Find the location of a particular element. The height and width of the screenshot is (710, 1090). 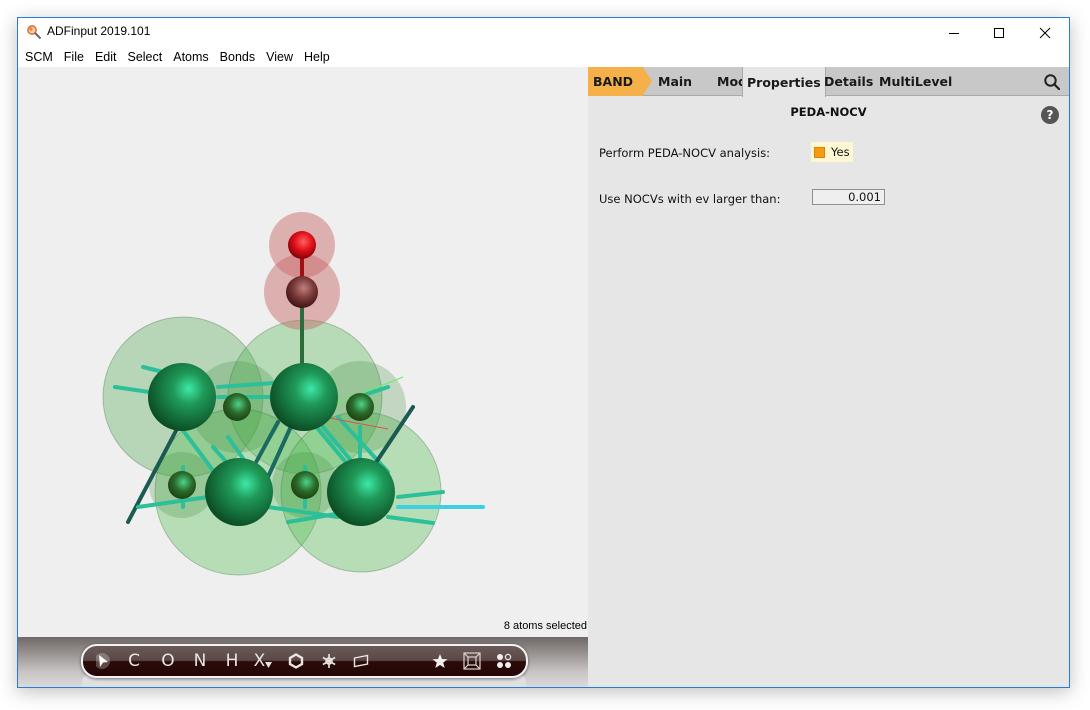

tab-band: BAND is located at coordinates (615, 81).